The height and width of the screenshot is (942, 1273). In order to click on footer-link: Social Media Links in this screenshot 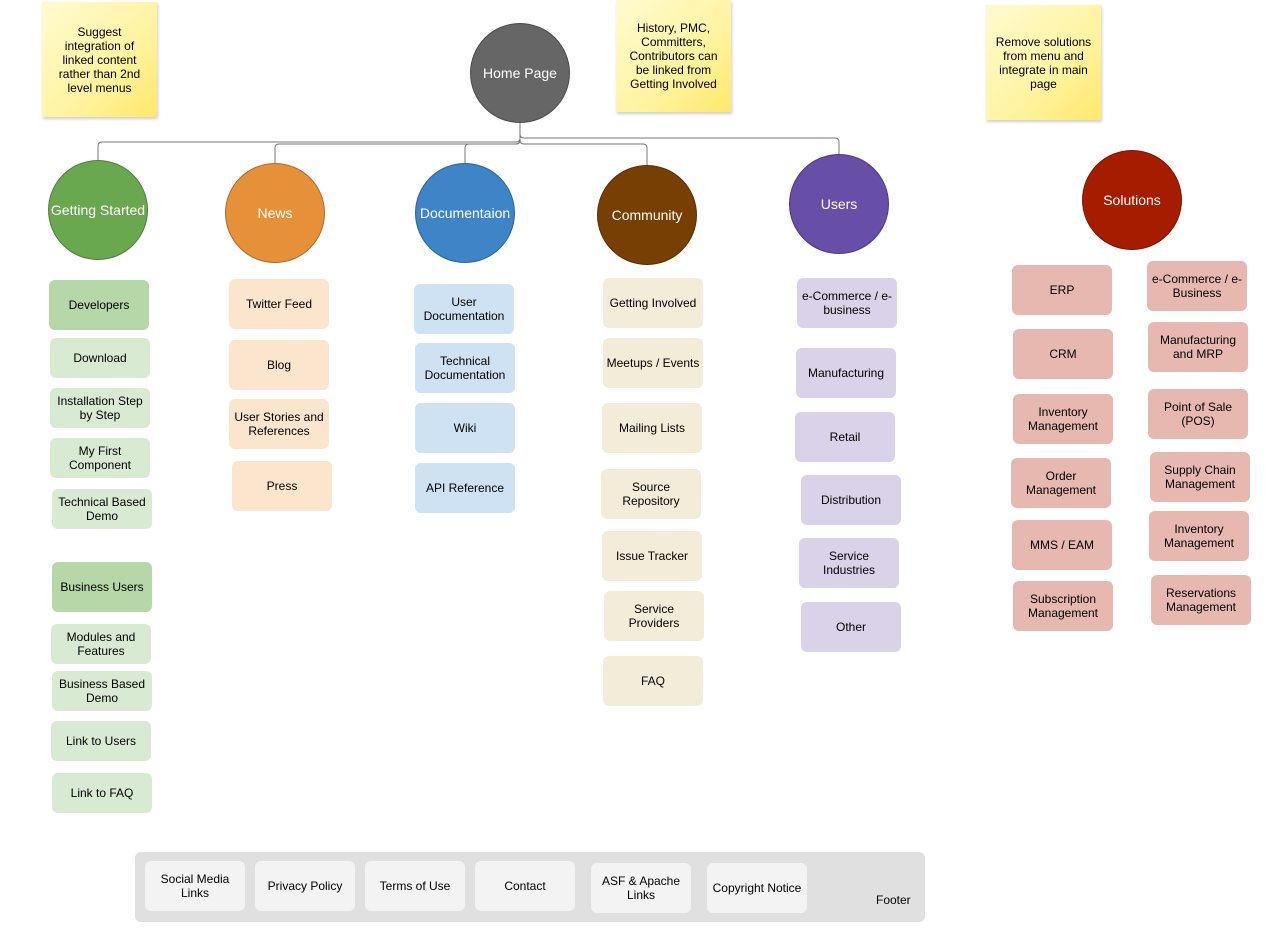, I will do `click(195, 886)`.